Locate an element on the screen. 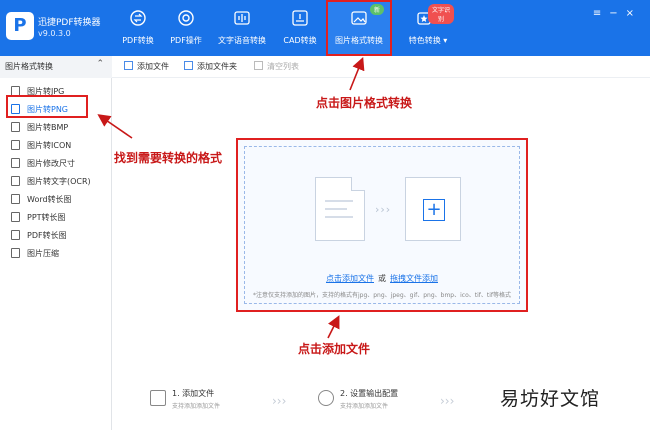 This screenshot has height=430, width=650. ocr-icon is located at coordinates (15, 181).